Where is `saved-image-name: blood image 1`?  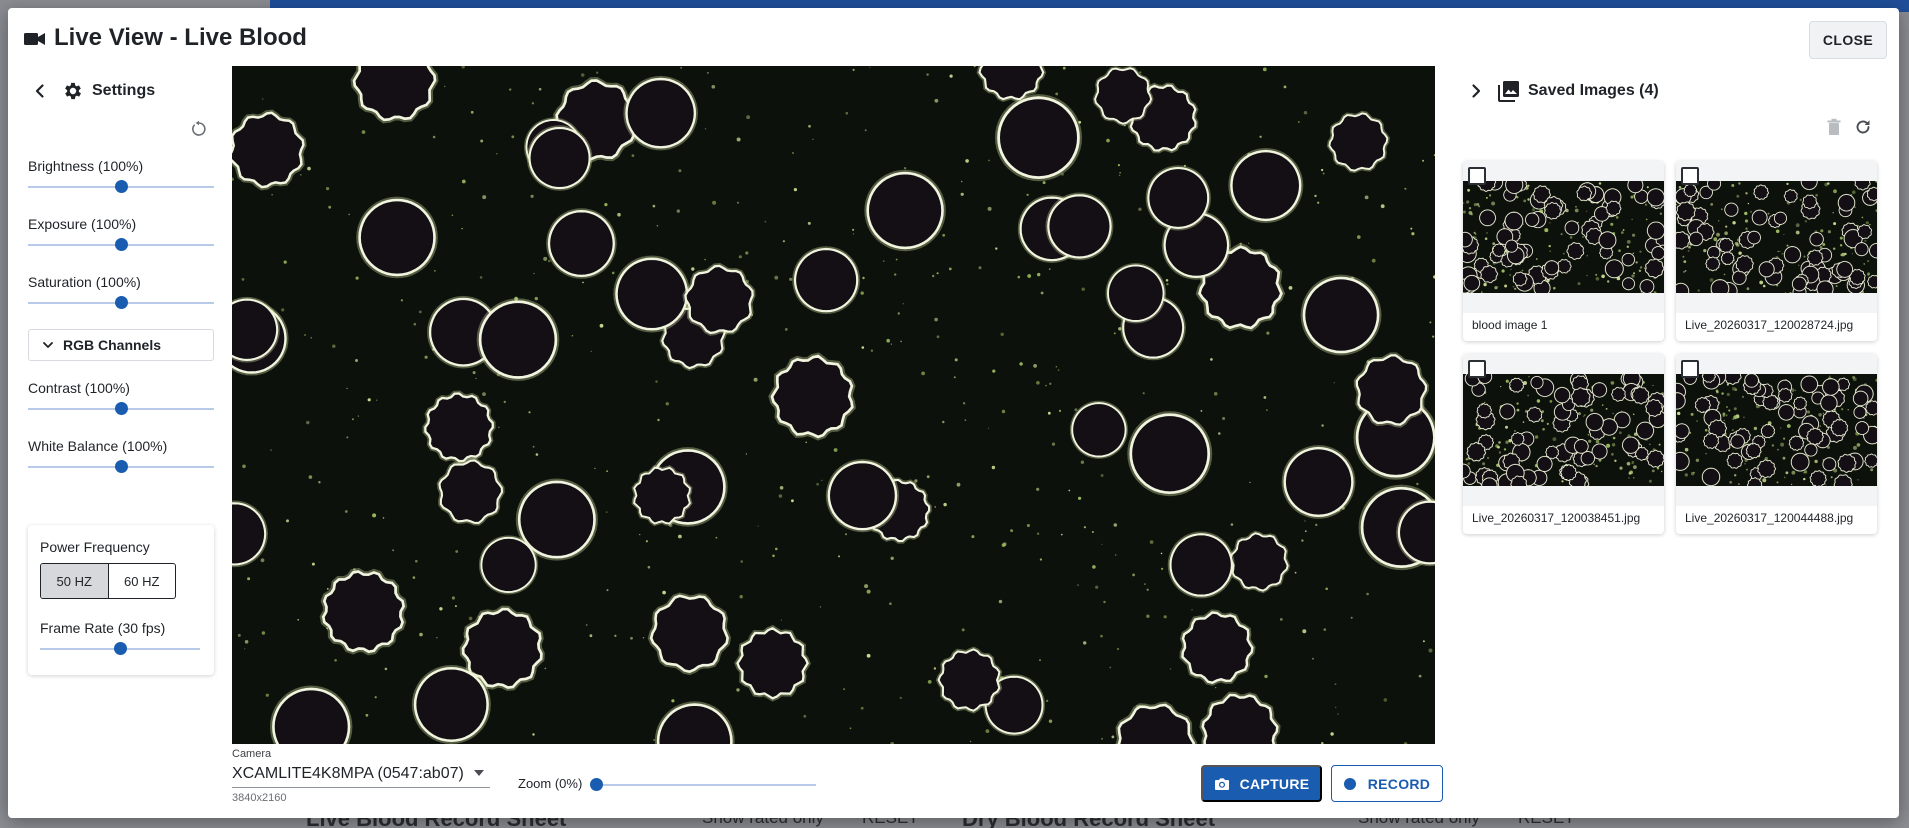
saved-image-name: blood image 1 is located at coordinates (1510, 325).